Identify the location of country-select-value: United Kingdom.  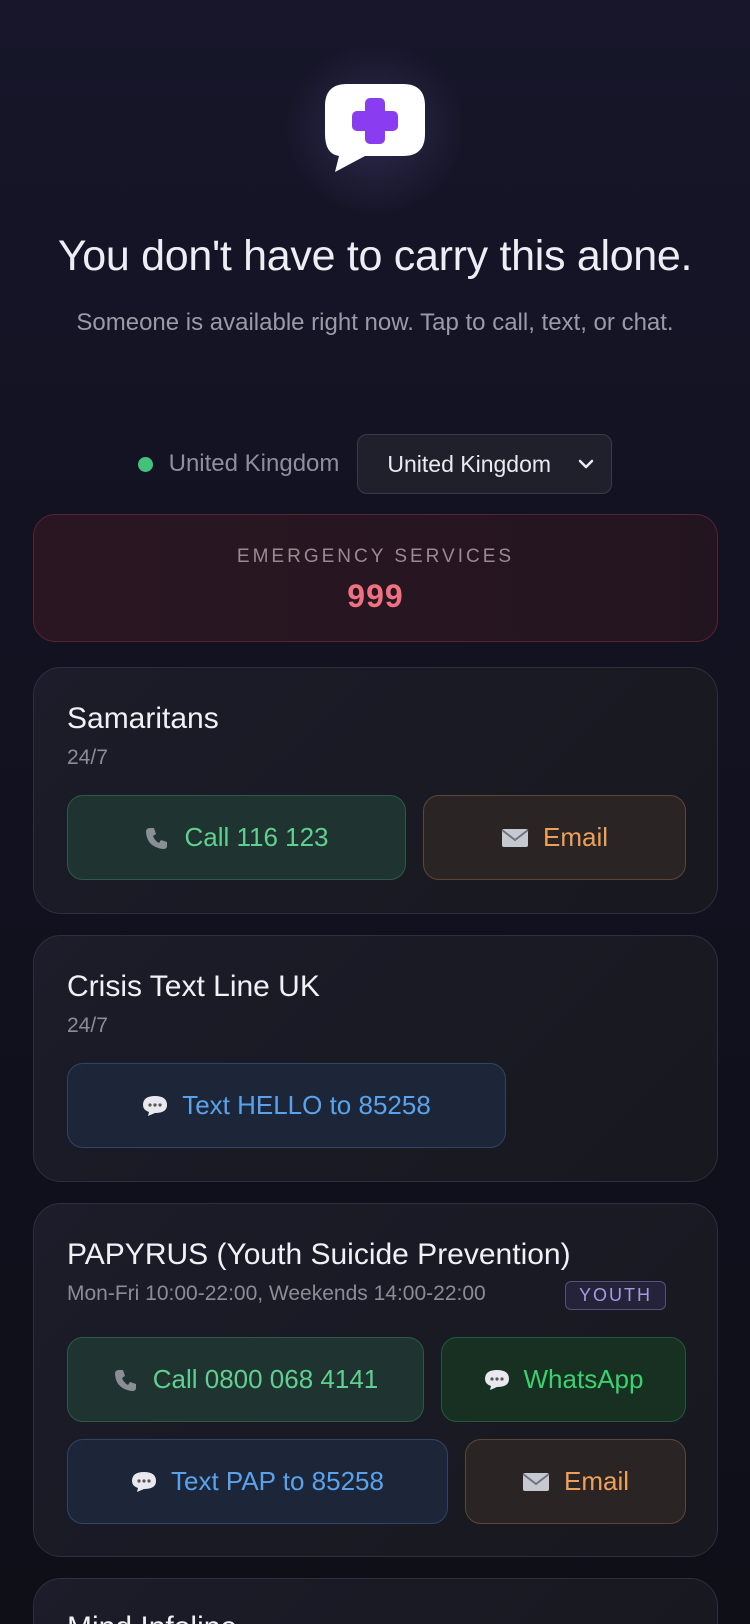
(469, 463).